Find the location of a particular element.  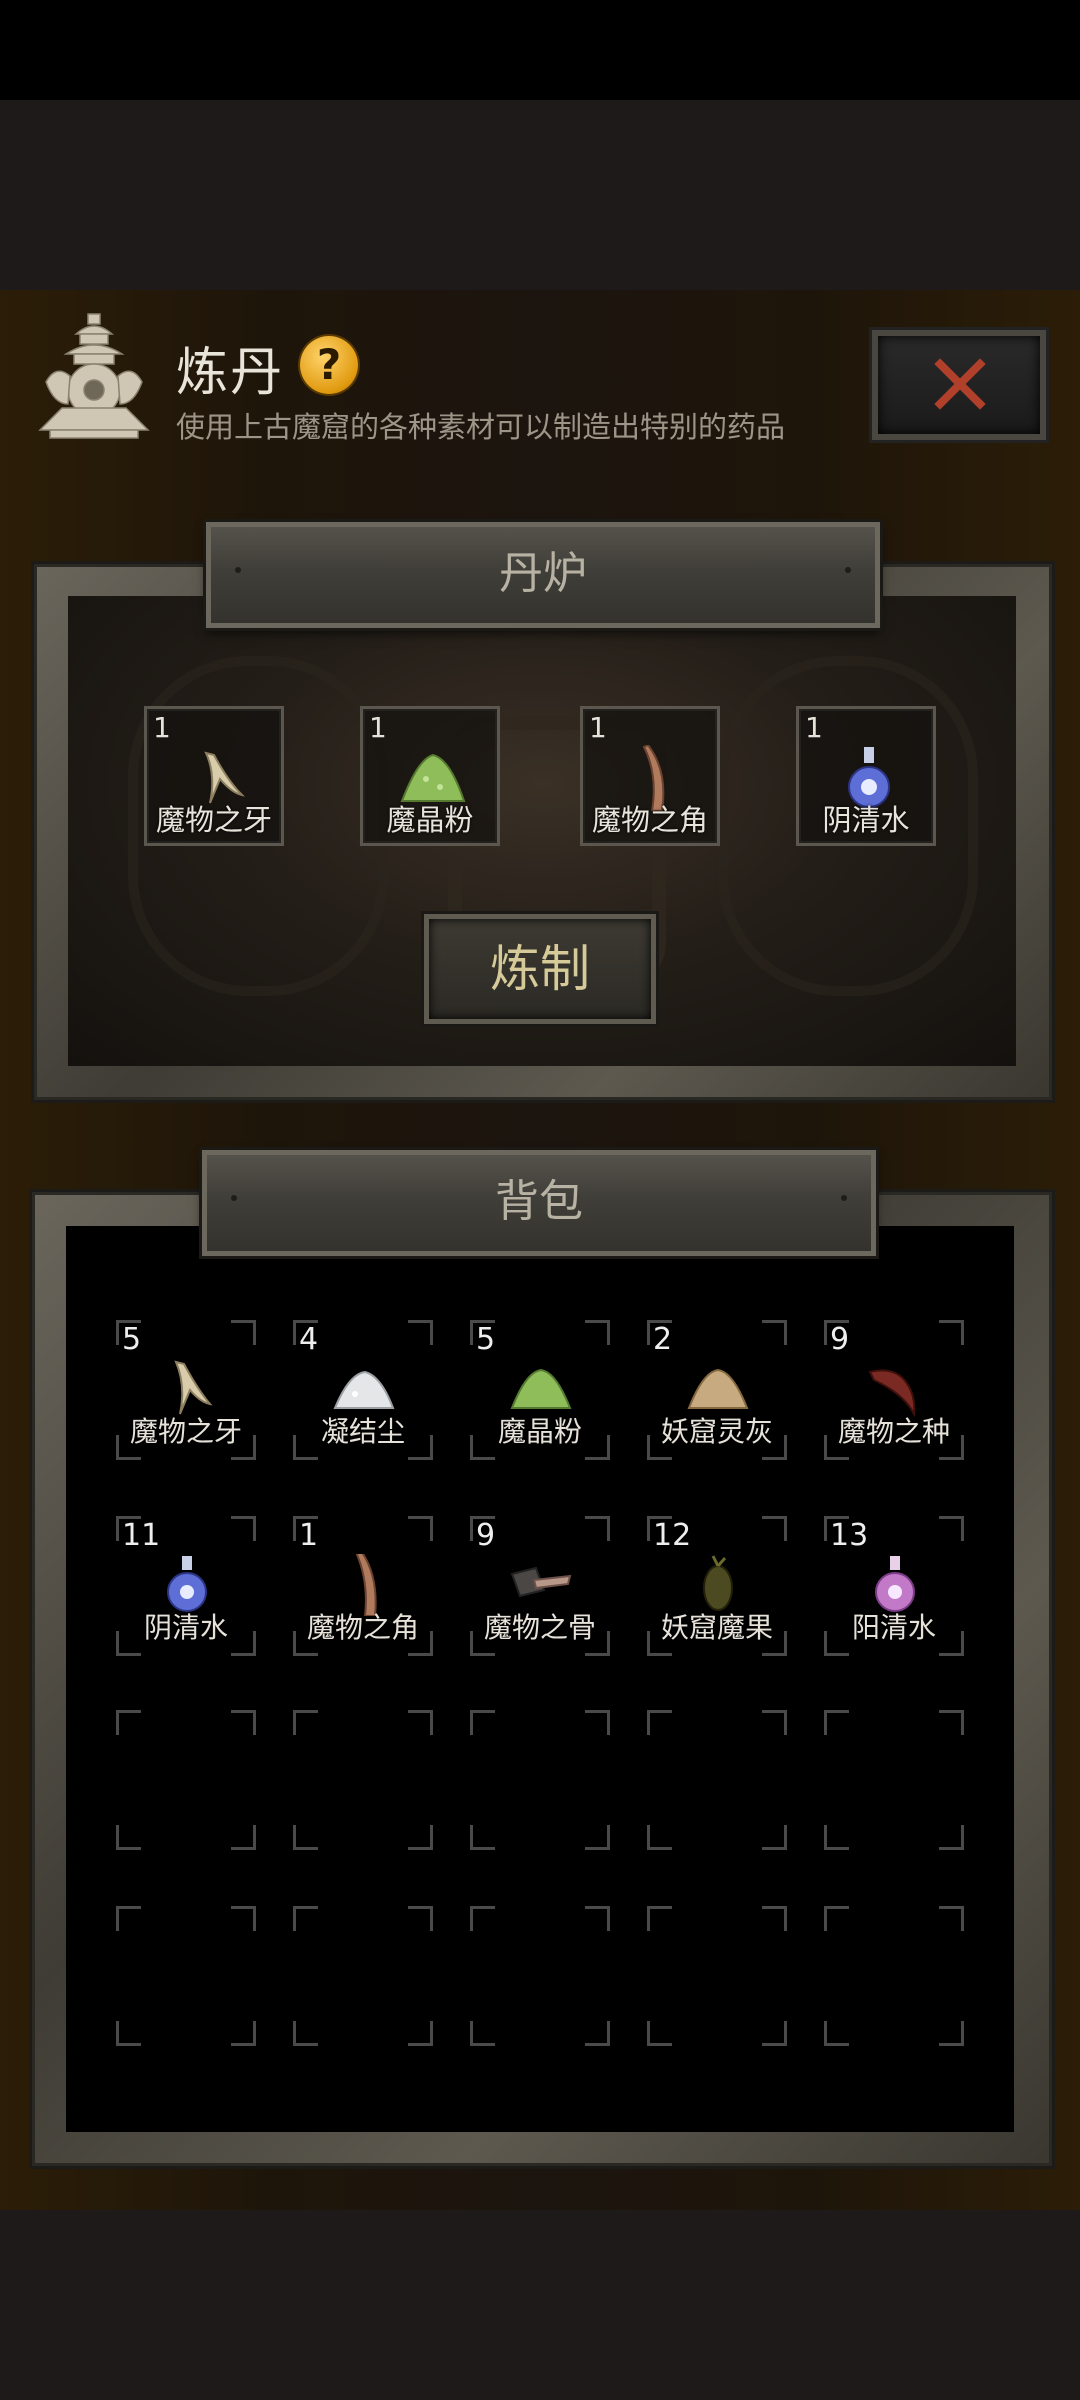

bag-item: 9 魔物之种 is located at coordinates (894, 1390).